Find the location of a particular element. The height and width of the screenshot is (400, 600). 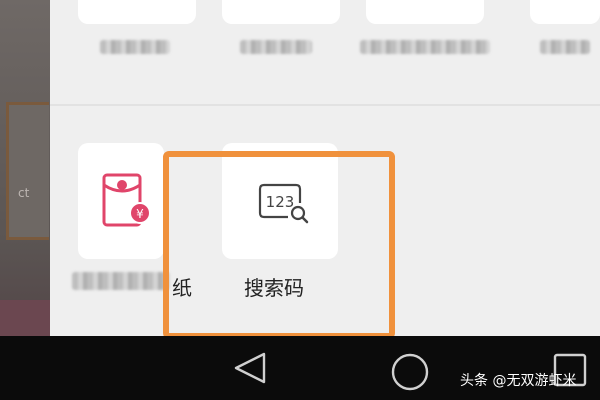

red-envelope-tile: ¥ is located at coordinates (121, 201).